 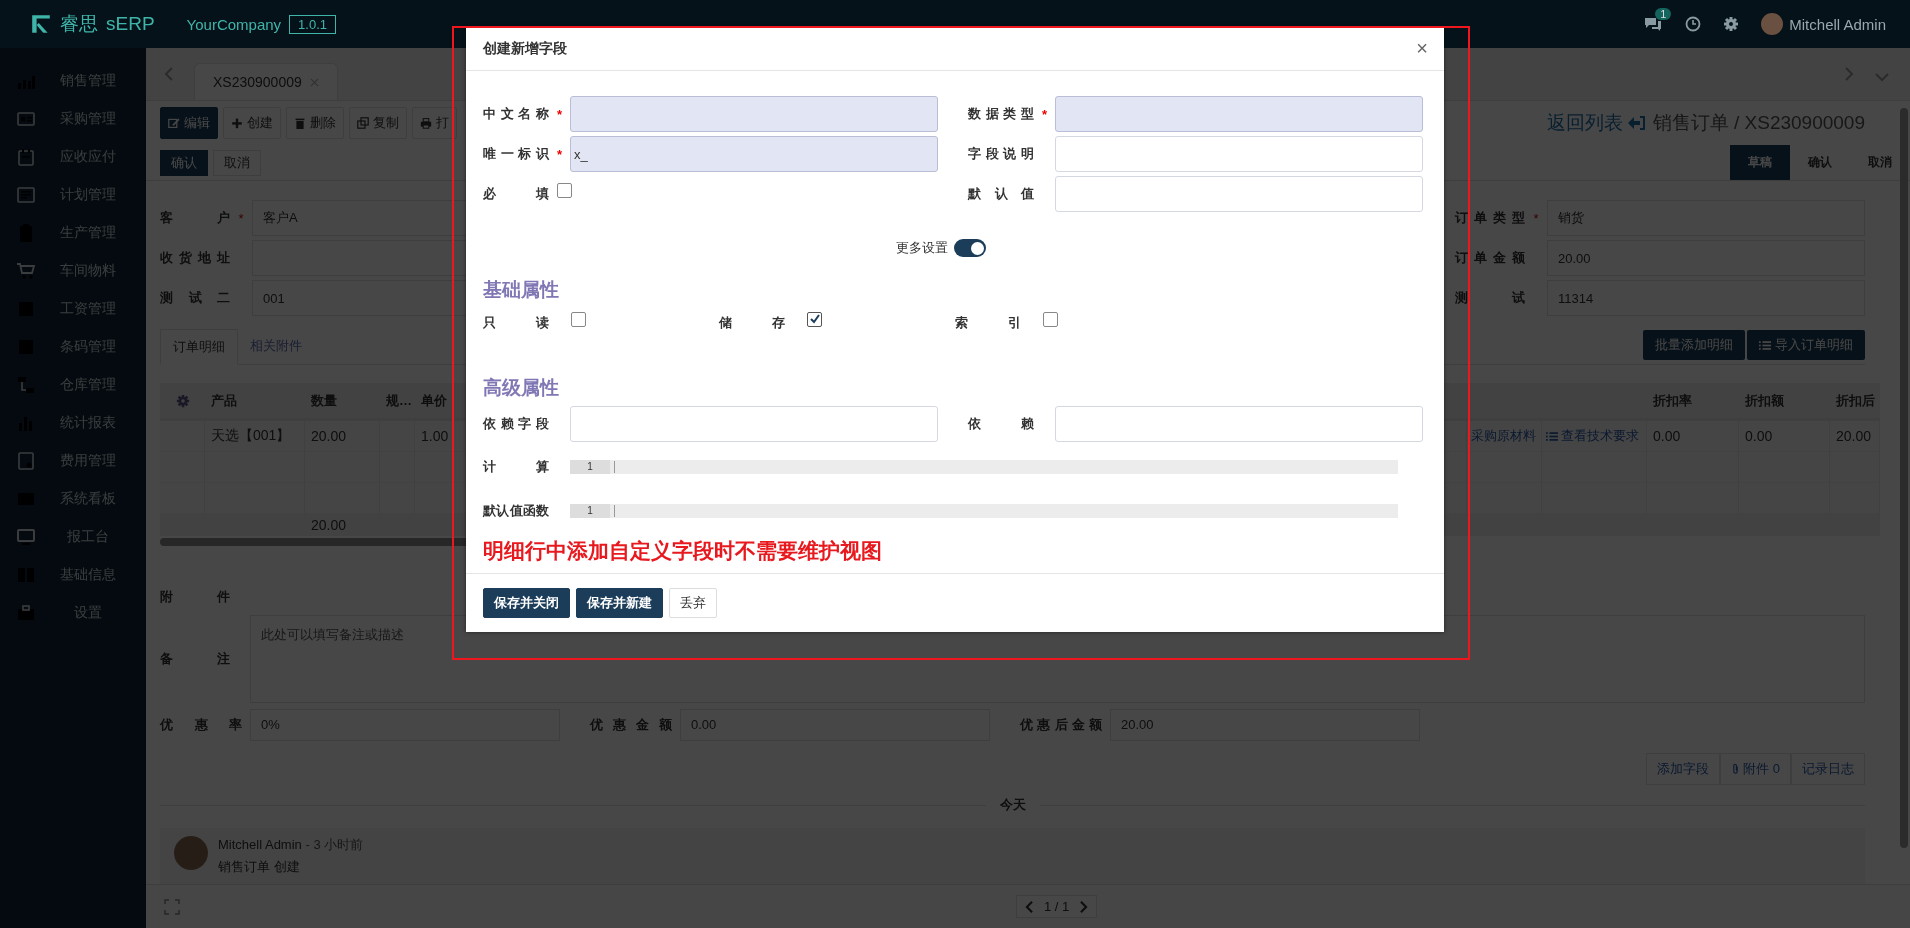 What do you see at coordinates (79, 24) in the screenshot?
I see `brand-name: 睿思` at bounding box center [79, 24].